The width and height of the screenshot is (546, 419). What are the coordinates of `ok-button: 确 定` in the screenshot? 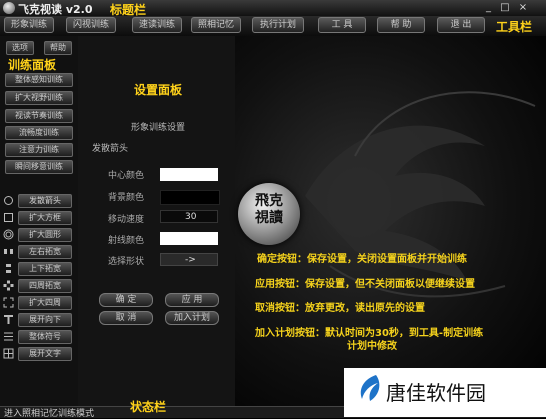 It's located at (126, 300).